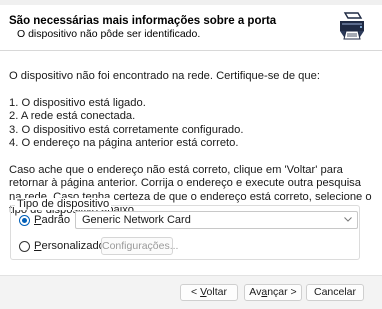  I want to click on custom-radio-option: Personalizado, so click(62, 246).